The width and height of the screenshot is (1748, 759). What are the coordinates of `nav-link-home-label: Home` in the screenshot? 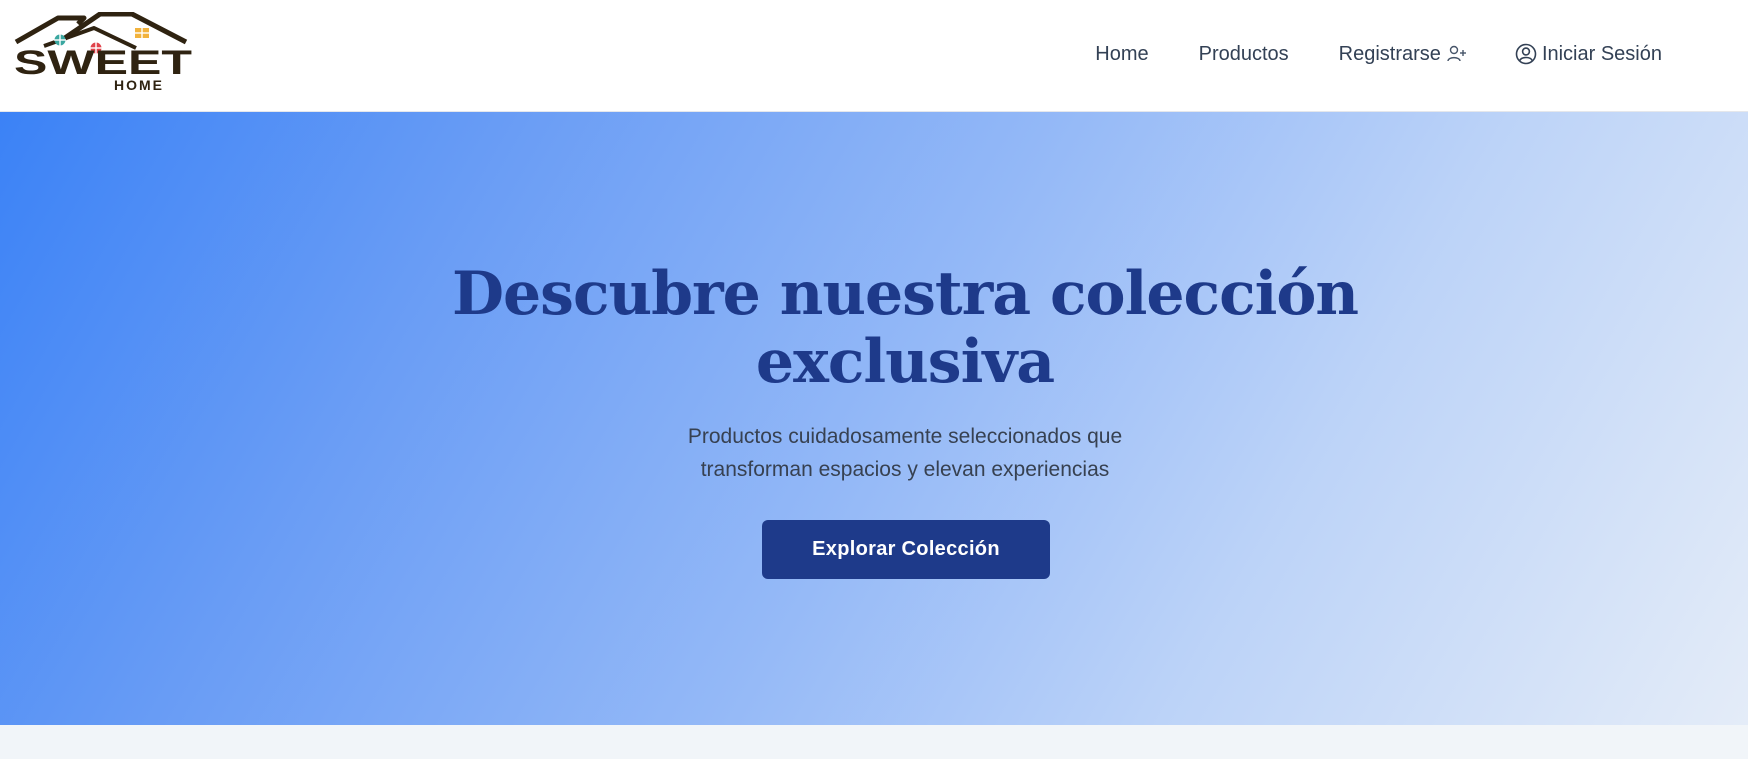 It's located at (1122, 53).